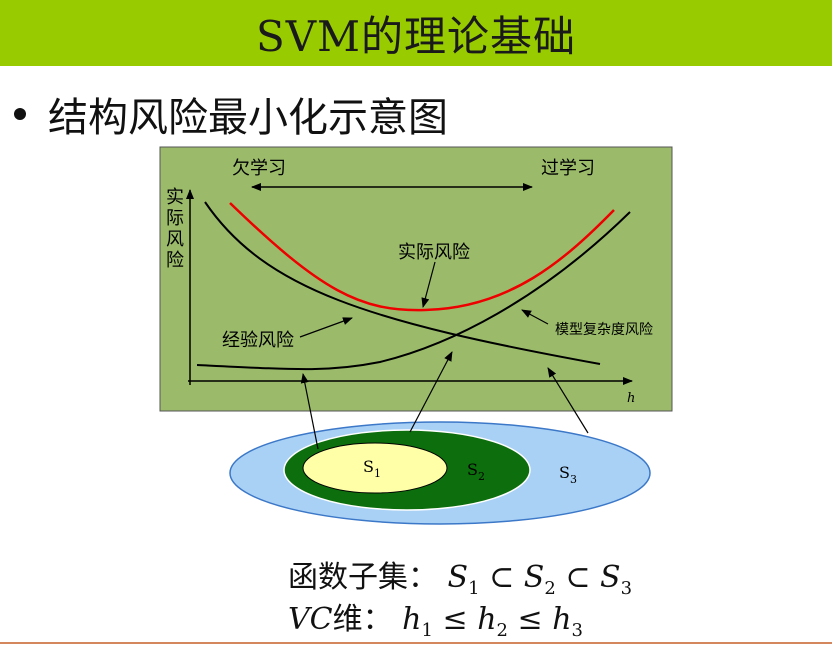  I want to click on y-axis-label-char-1: 实, so click(175, 197).